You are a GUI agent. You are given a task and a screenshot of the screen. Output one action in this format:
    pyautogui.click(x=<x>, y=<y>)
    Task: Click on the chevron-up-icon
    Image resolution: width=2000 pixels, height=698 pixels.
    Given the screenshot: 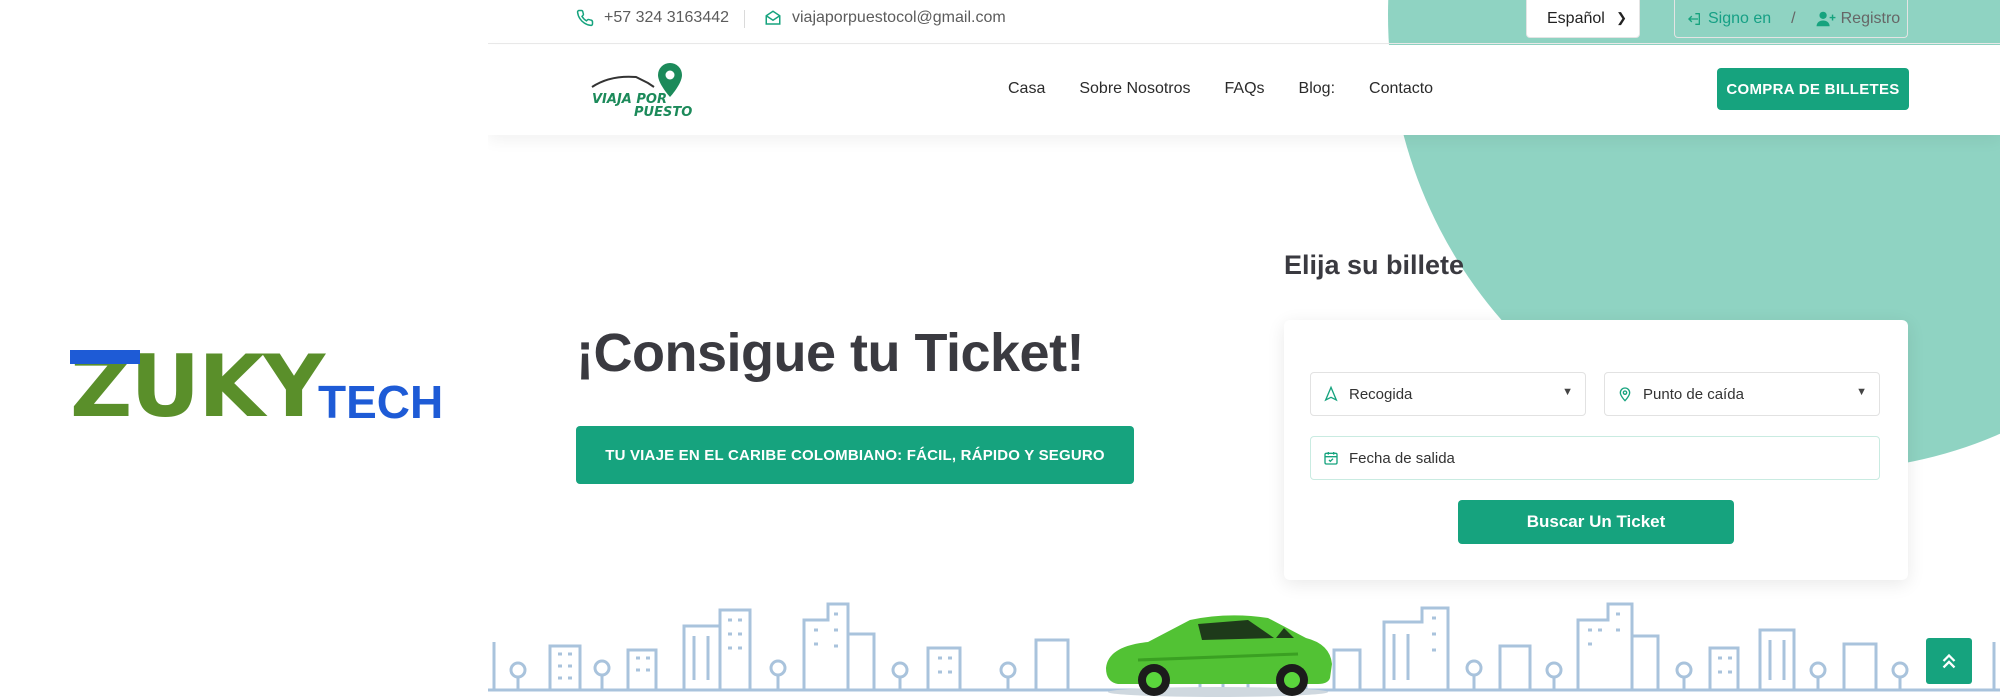 What is the action you would take?
    pyautogui.click(x=1949, y=661)
    